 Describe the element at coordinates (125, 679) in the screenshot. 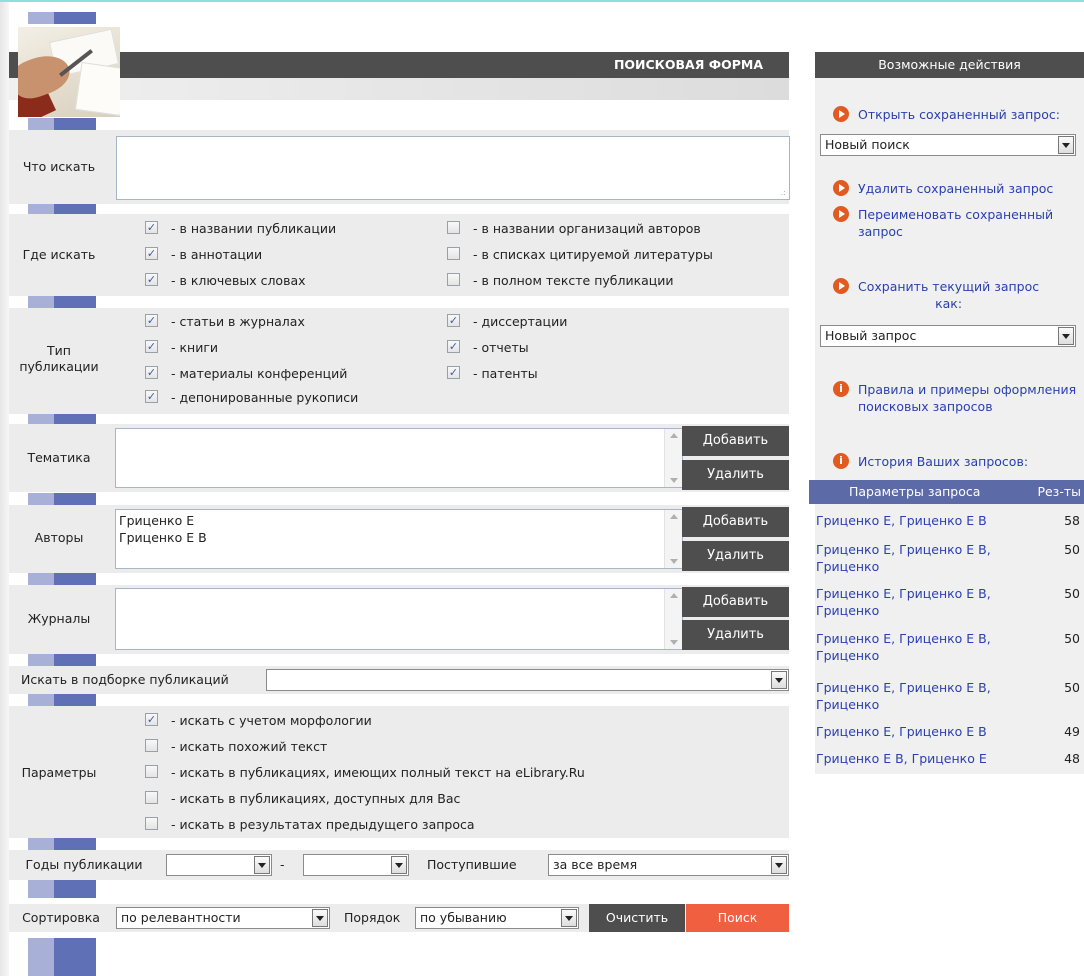

I see `collection-label: Искать в подборке публикаций` at that location.